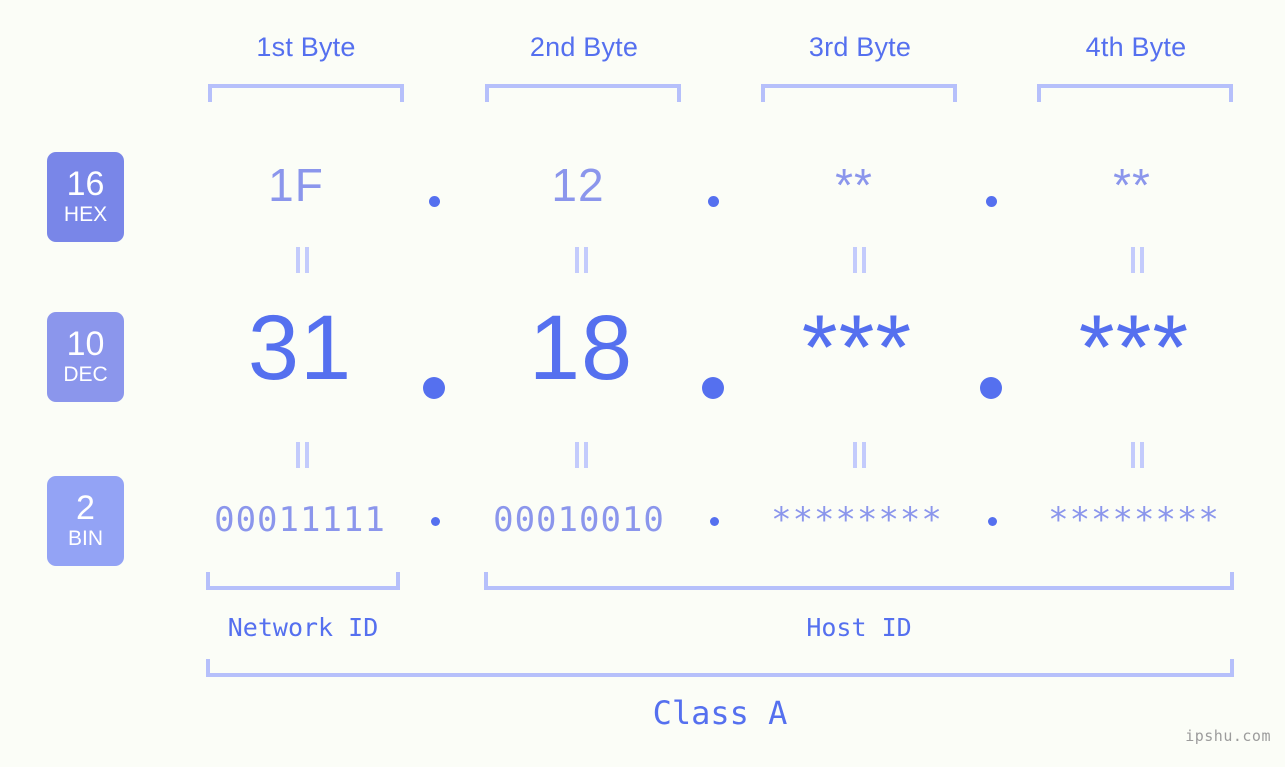  I want to click on byte-header-2: 2nd Byte, so click(584, 47).